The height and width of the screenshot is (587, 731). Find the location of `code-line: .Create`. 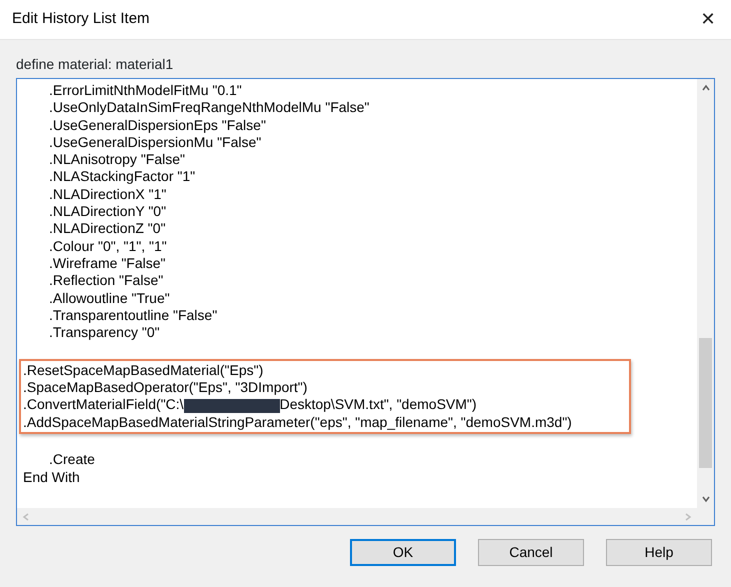

code-line: .Create is located at coordinates (72, 460).